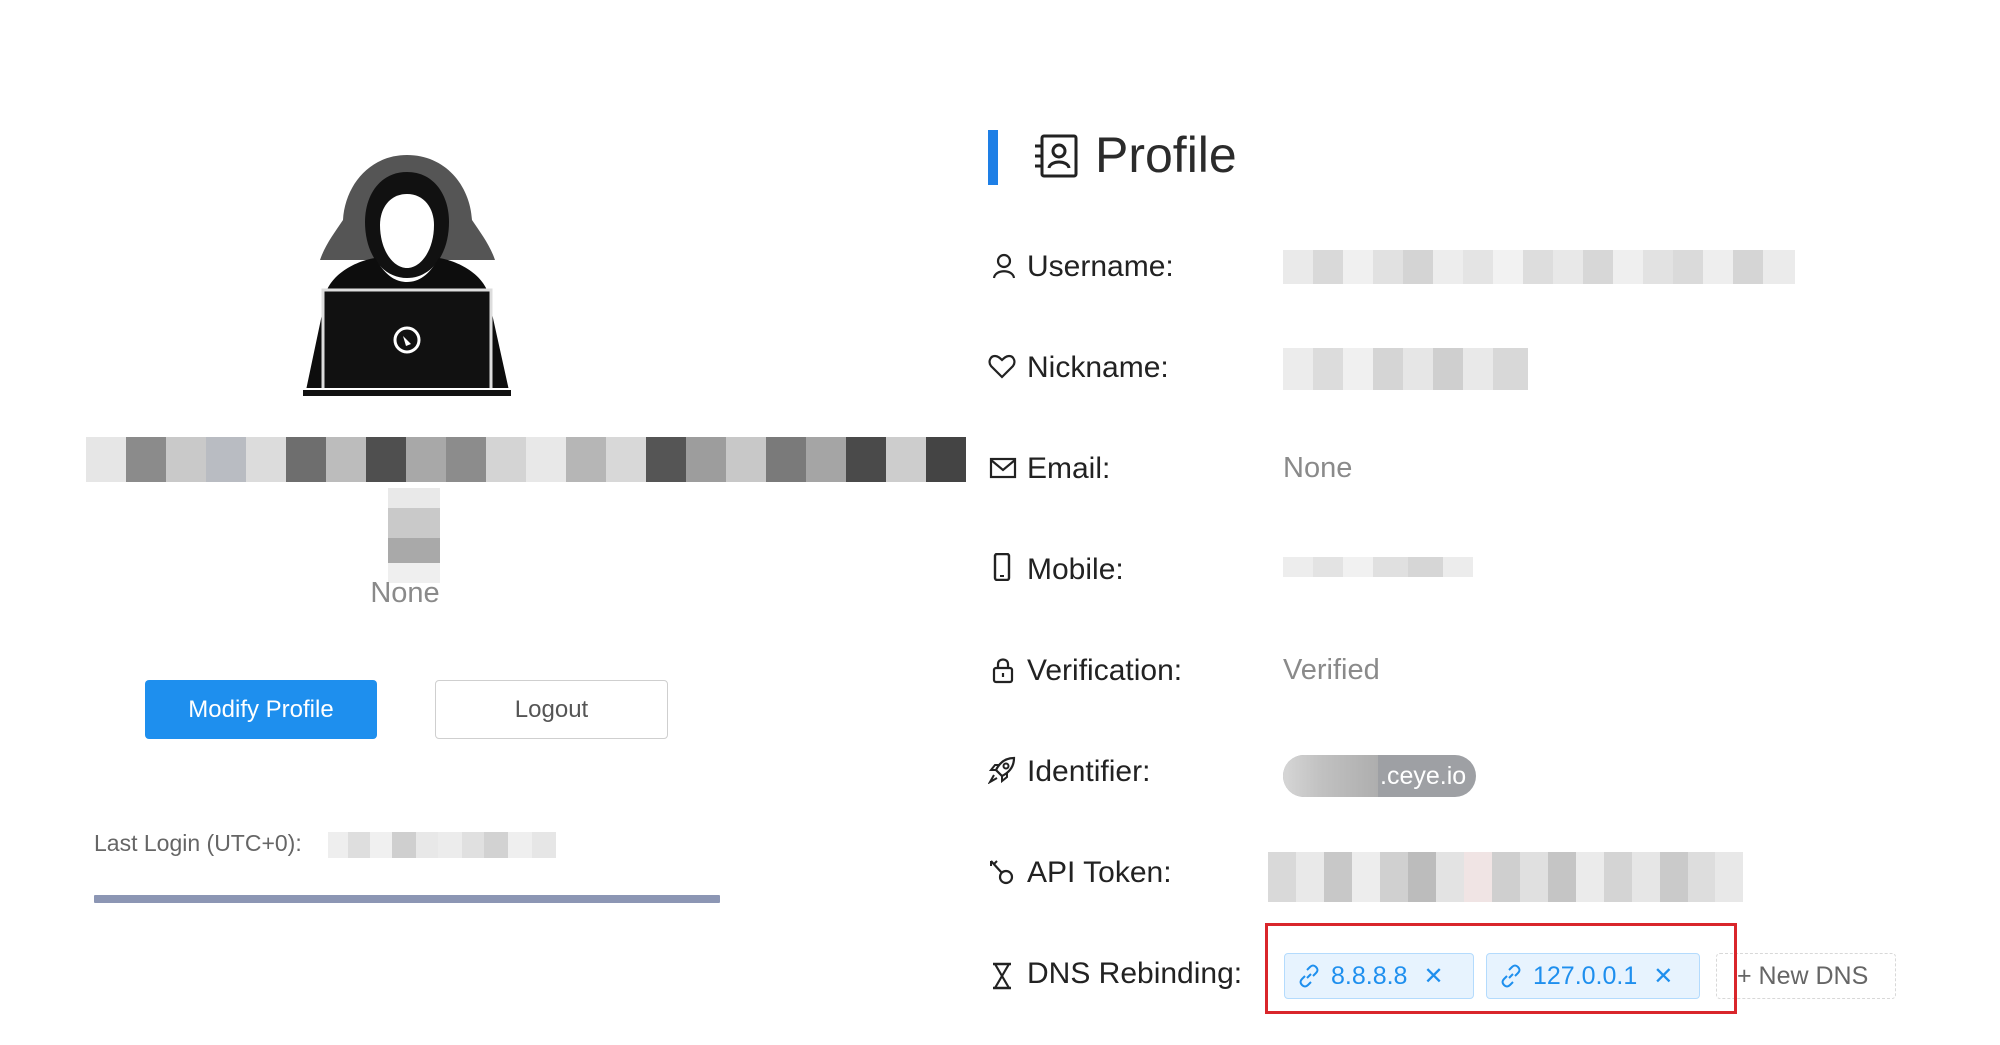 This screenshot has width=2000, height=1045. Describe the element at coordinates (261, 709) in the screenshot. I see `modify-profile-button: Modify Profile` at that location.